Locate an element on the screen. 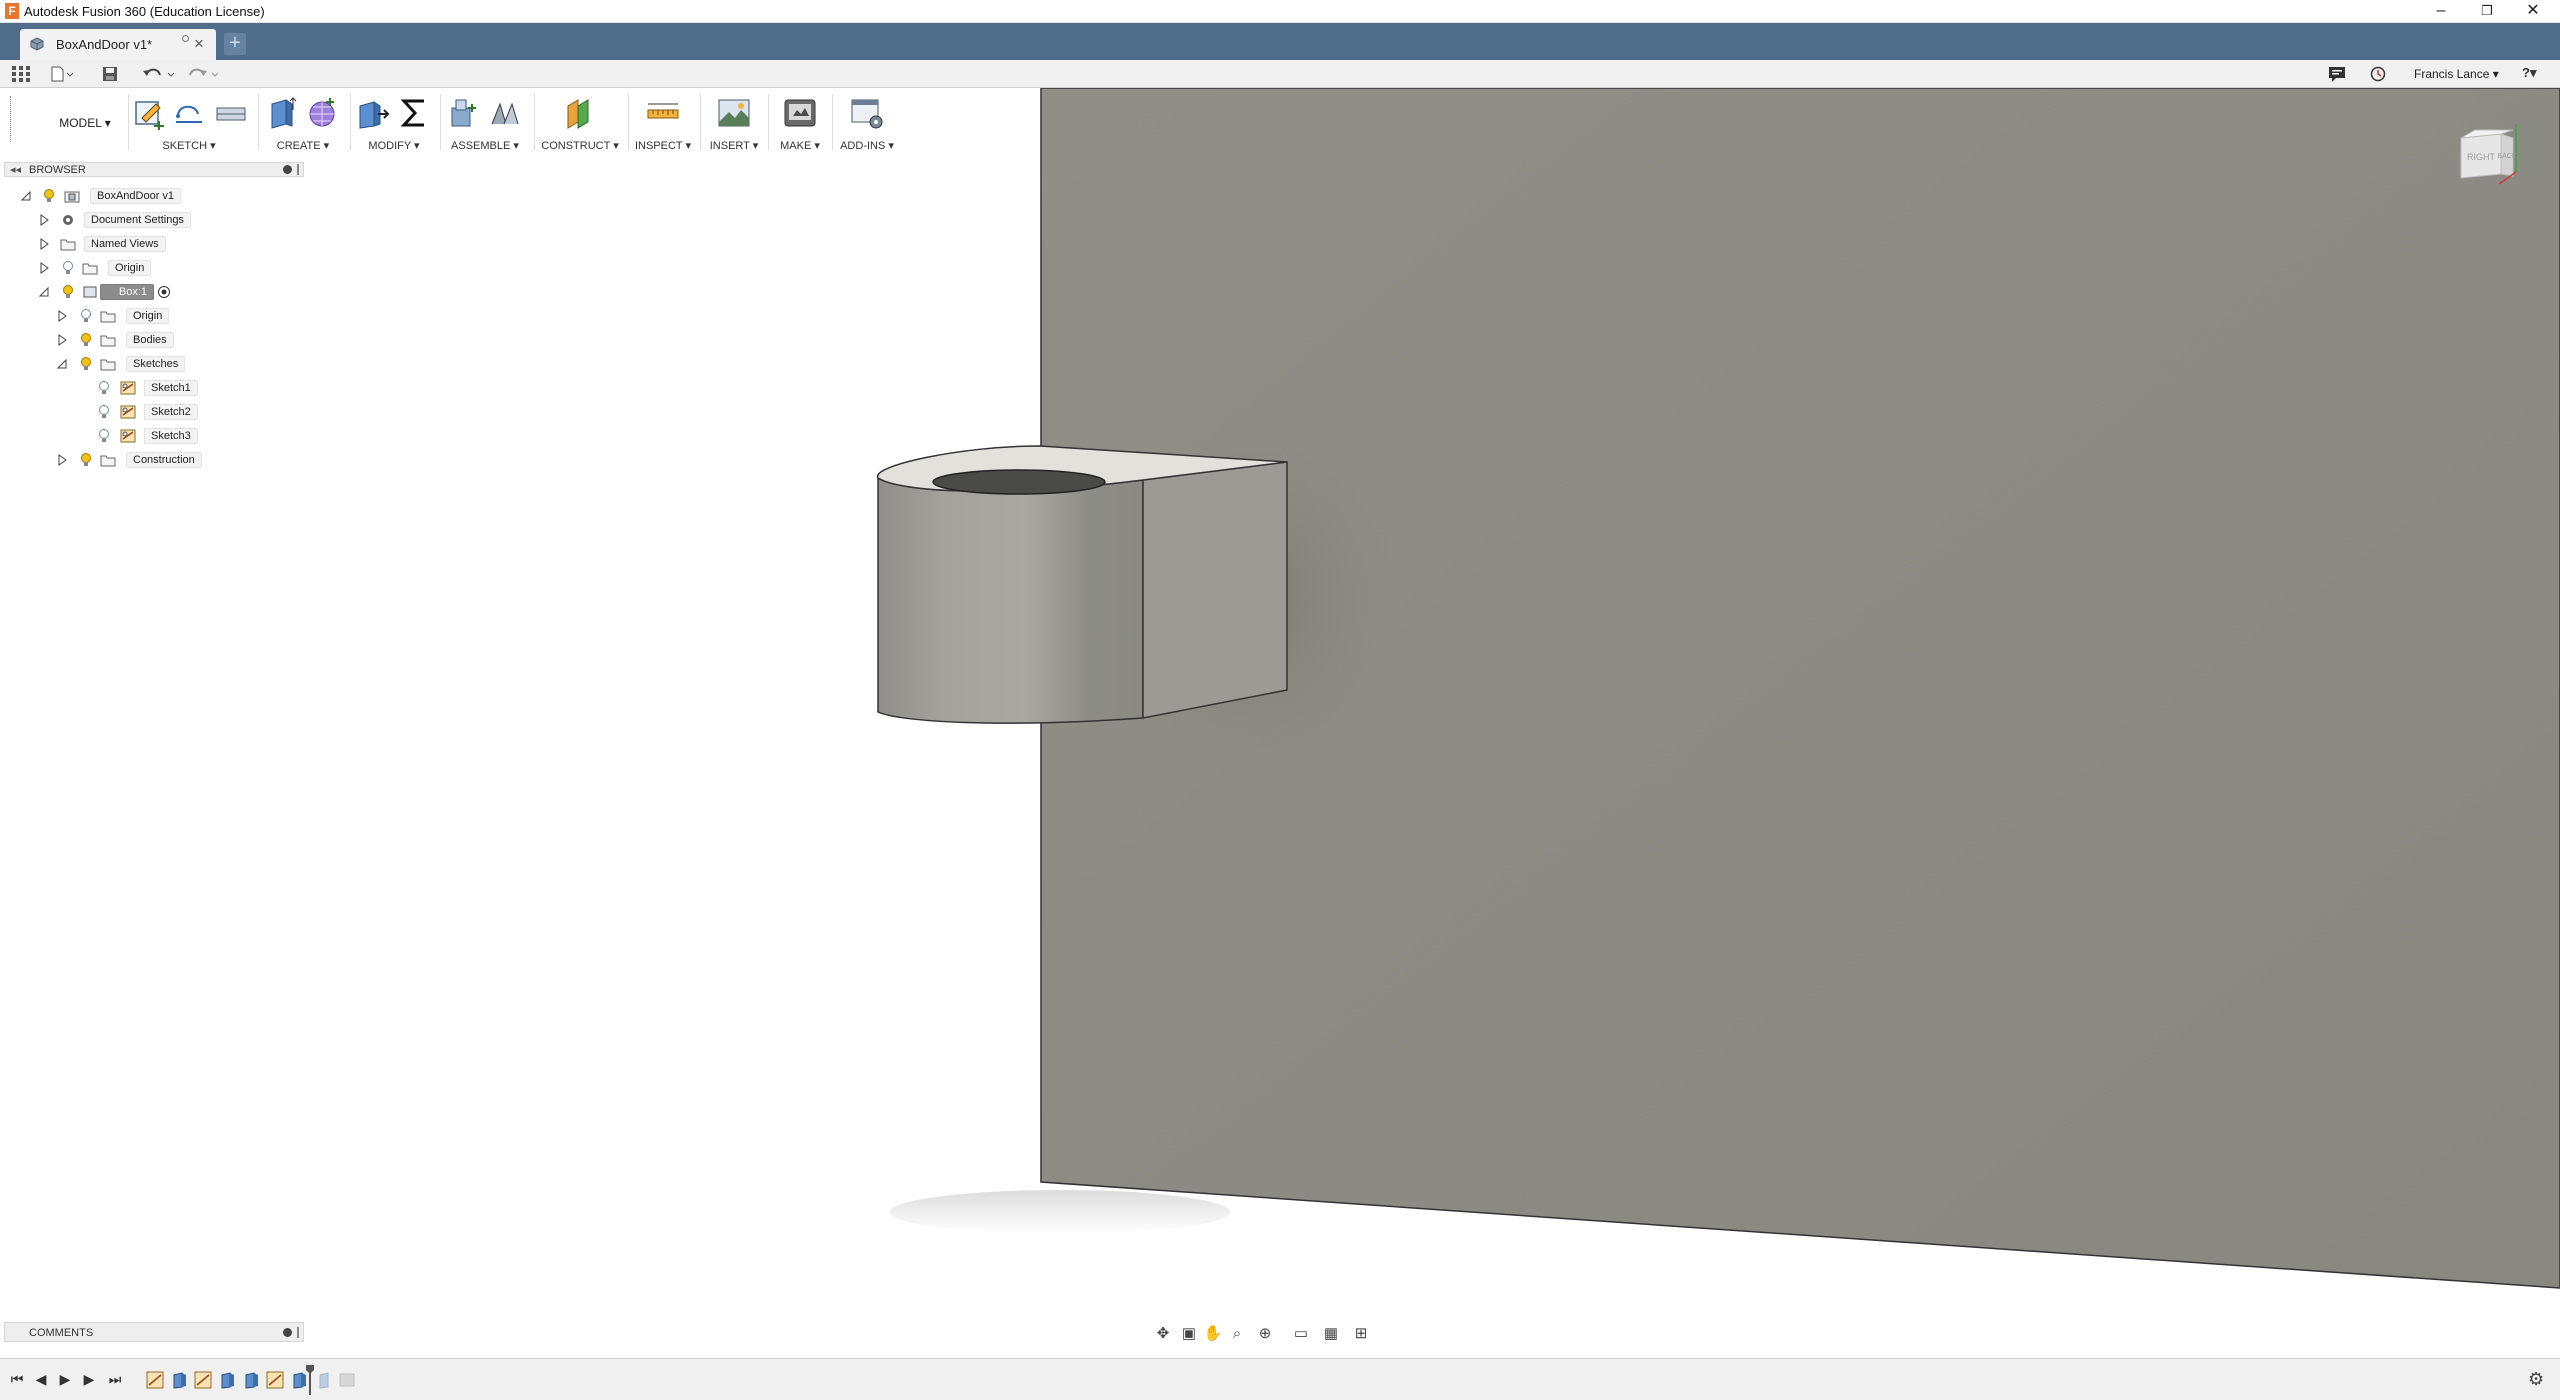 This screenshot has width=2560, height=1400. tree-item-sketches: Sketches is located at coordinates (150, 364).